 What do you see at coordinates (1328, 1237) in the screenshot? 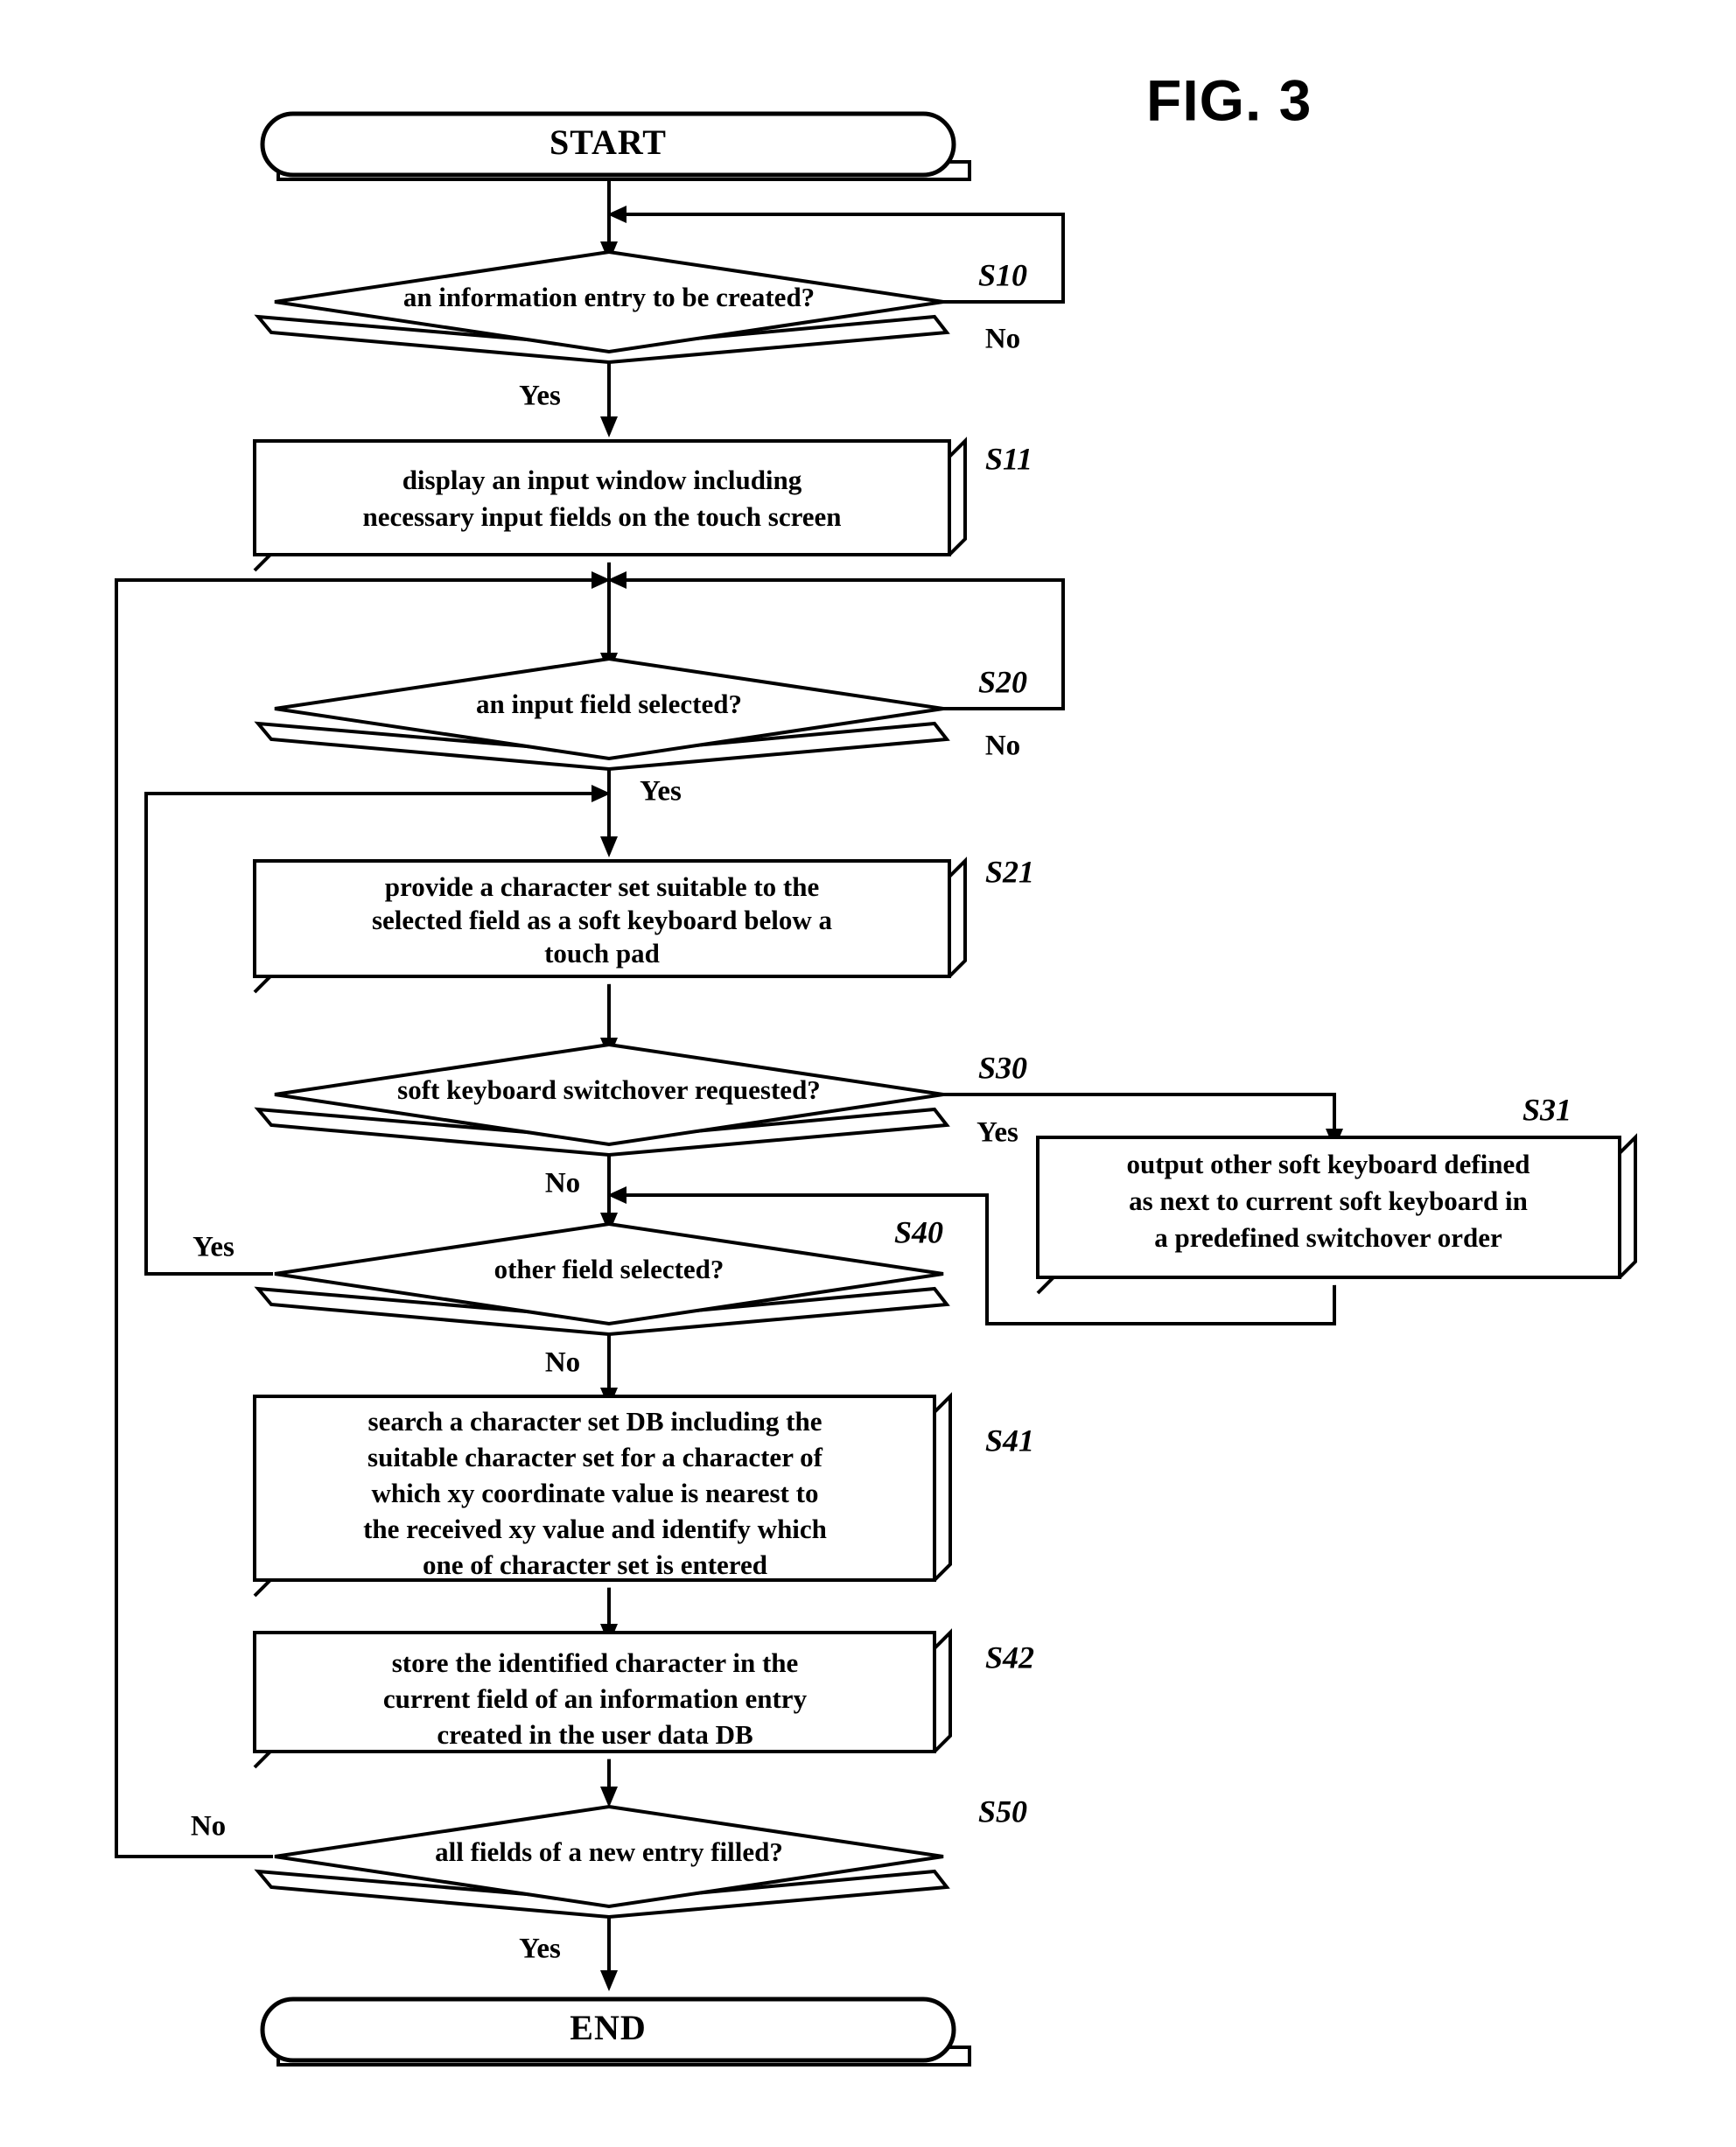
I see `s31-line-3: a predefined switchover order` at bounding box center [1328, 1237].